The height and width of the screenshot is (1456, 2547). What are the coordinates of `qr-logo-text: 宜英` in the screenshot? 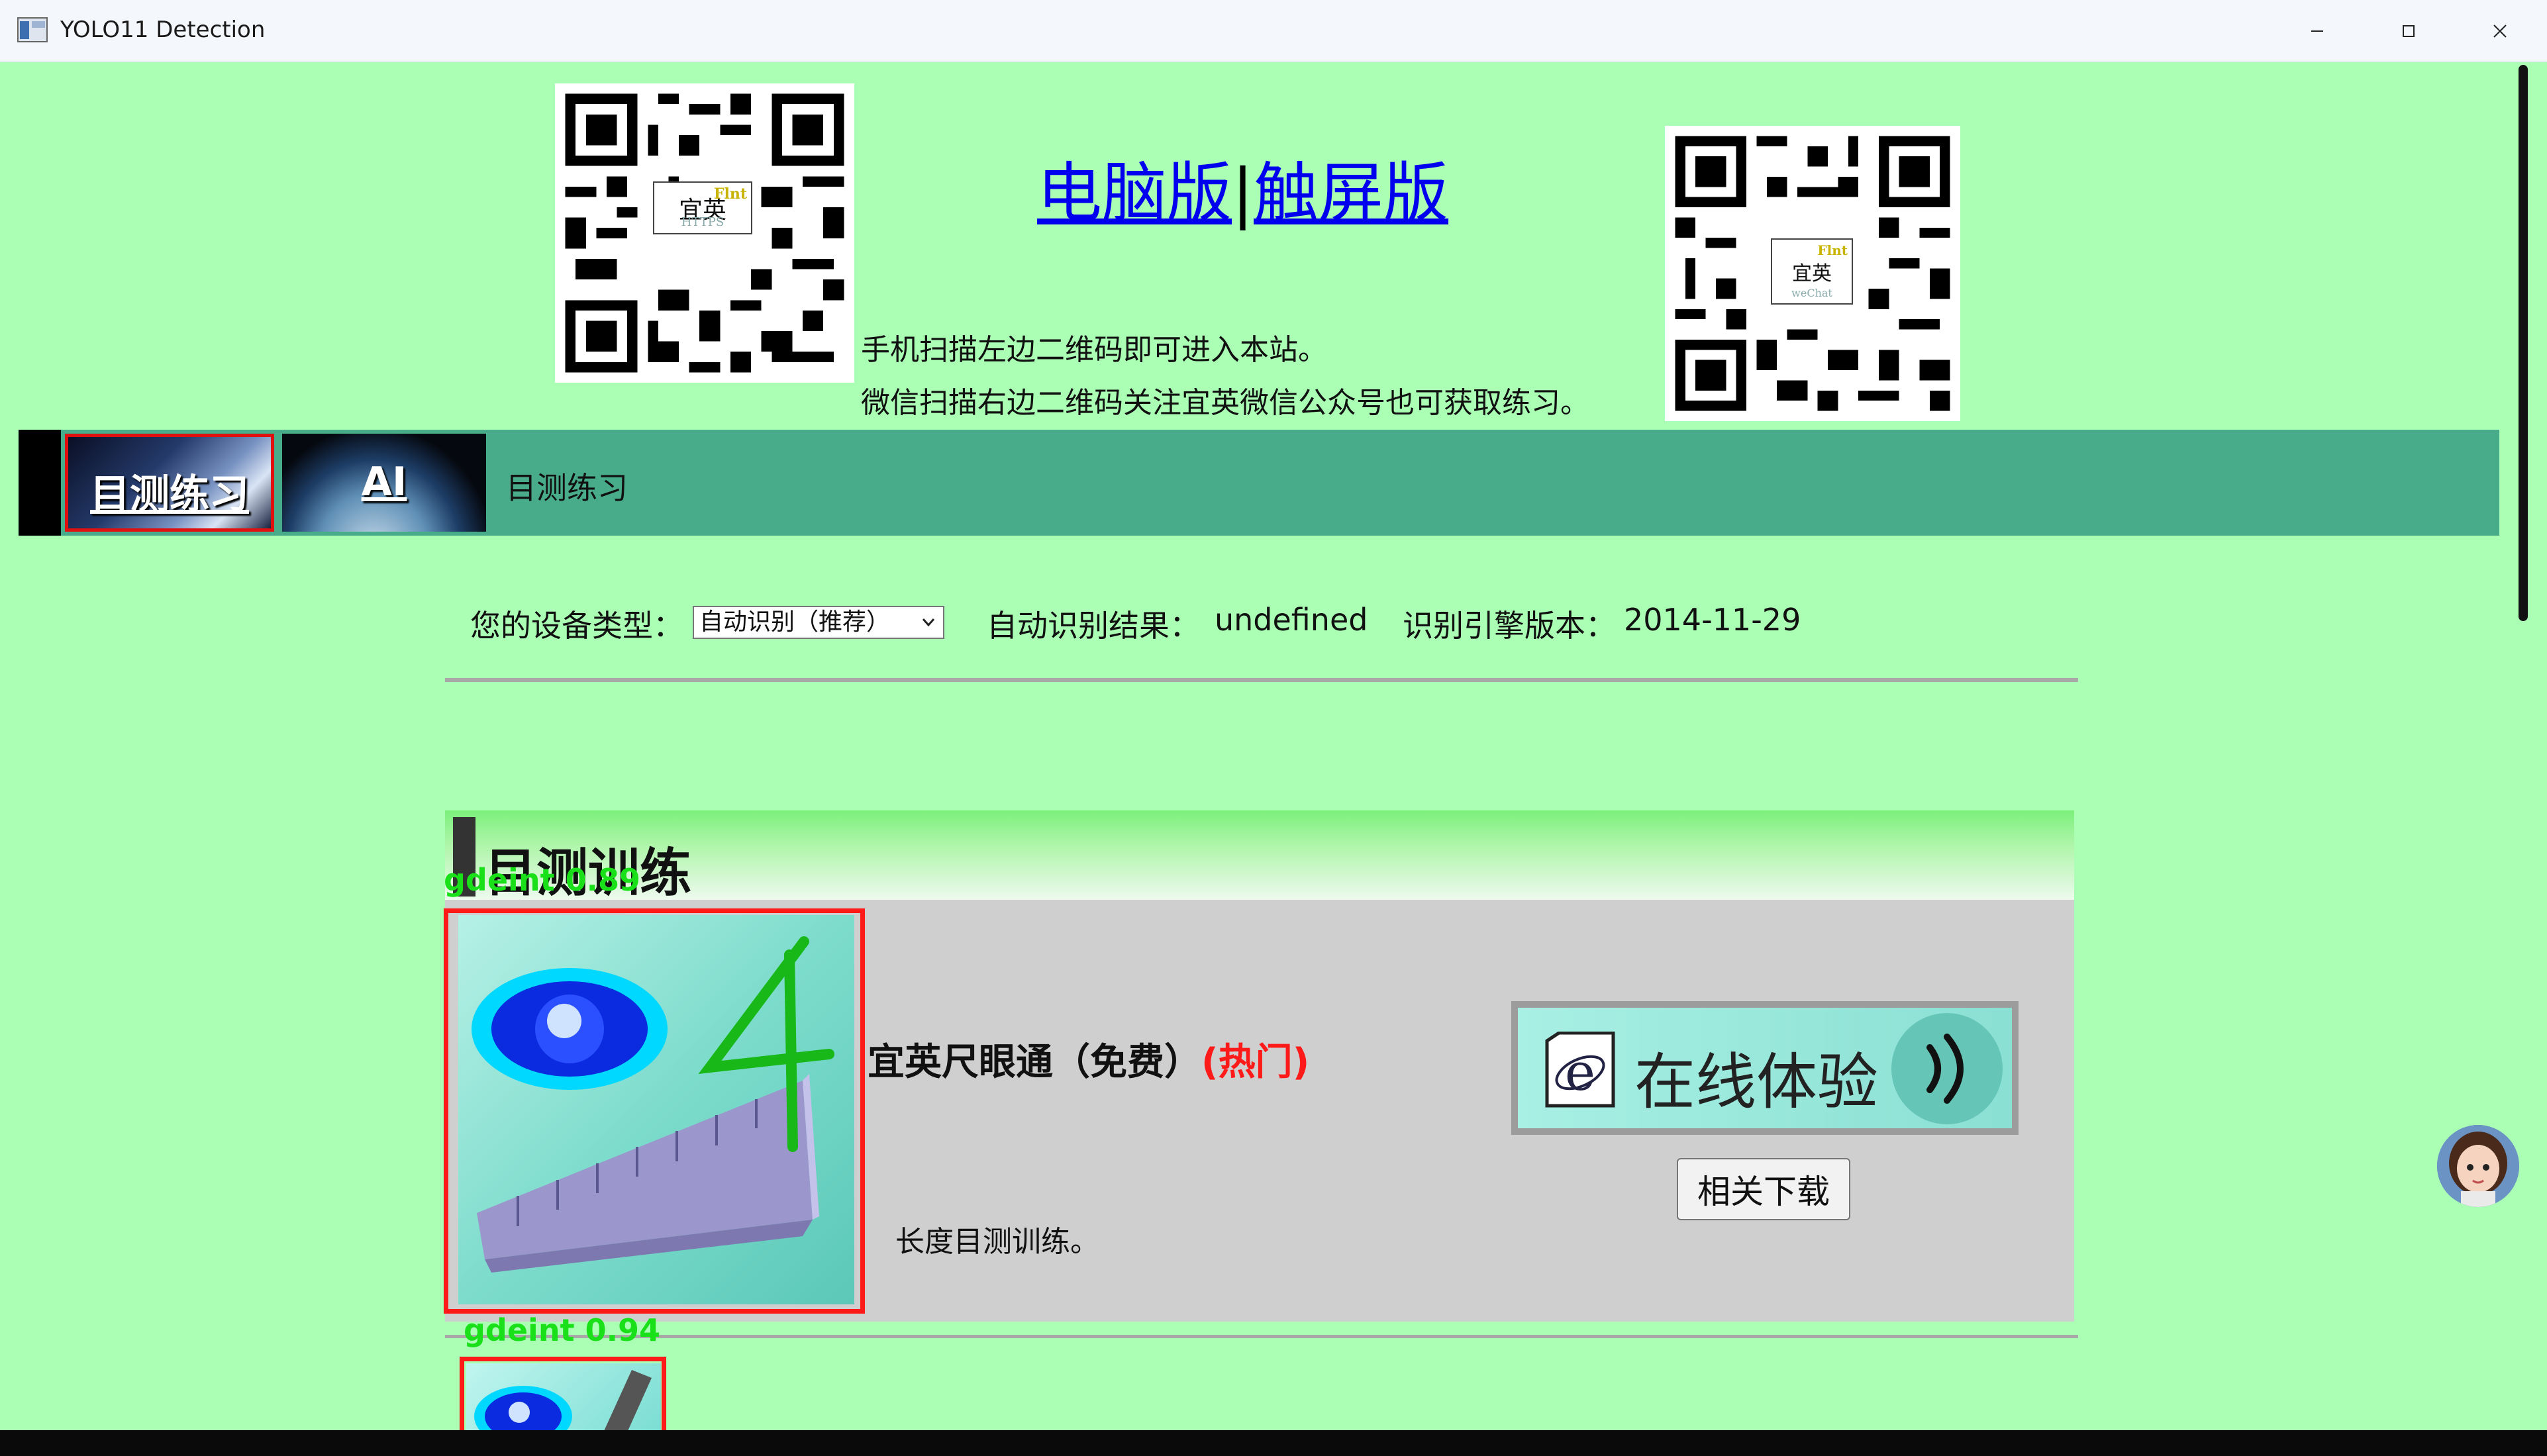 It's located at (1812, 273).